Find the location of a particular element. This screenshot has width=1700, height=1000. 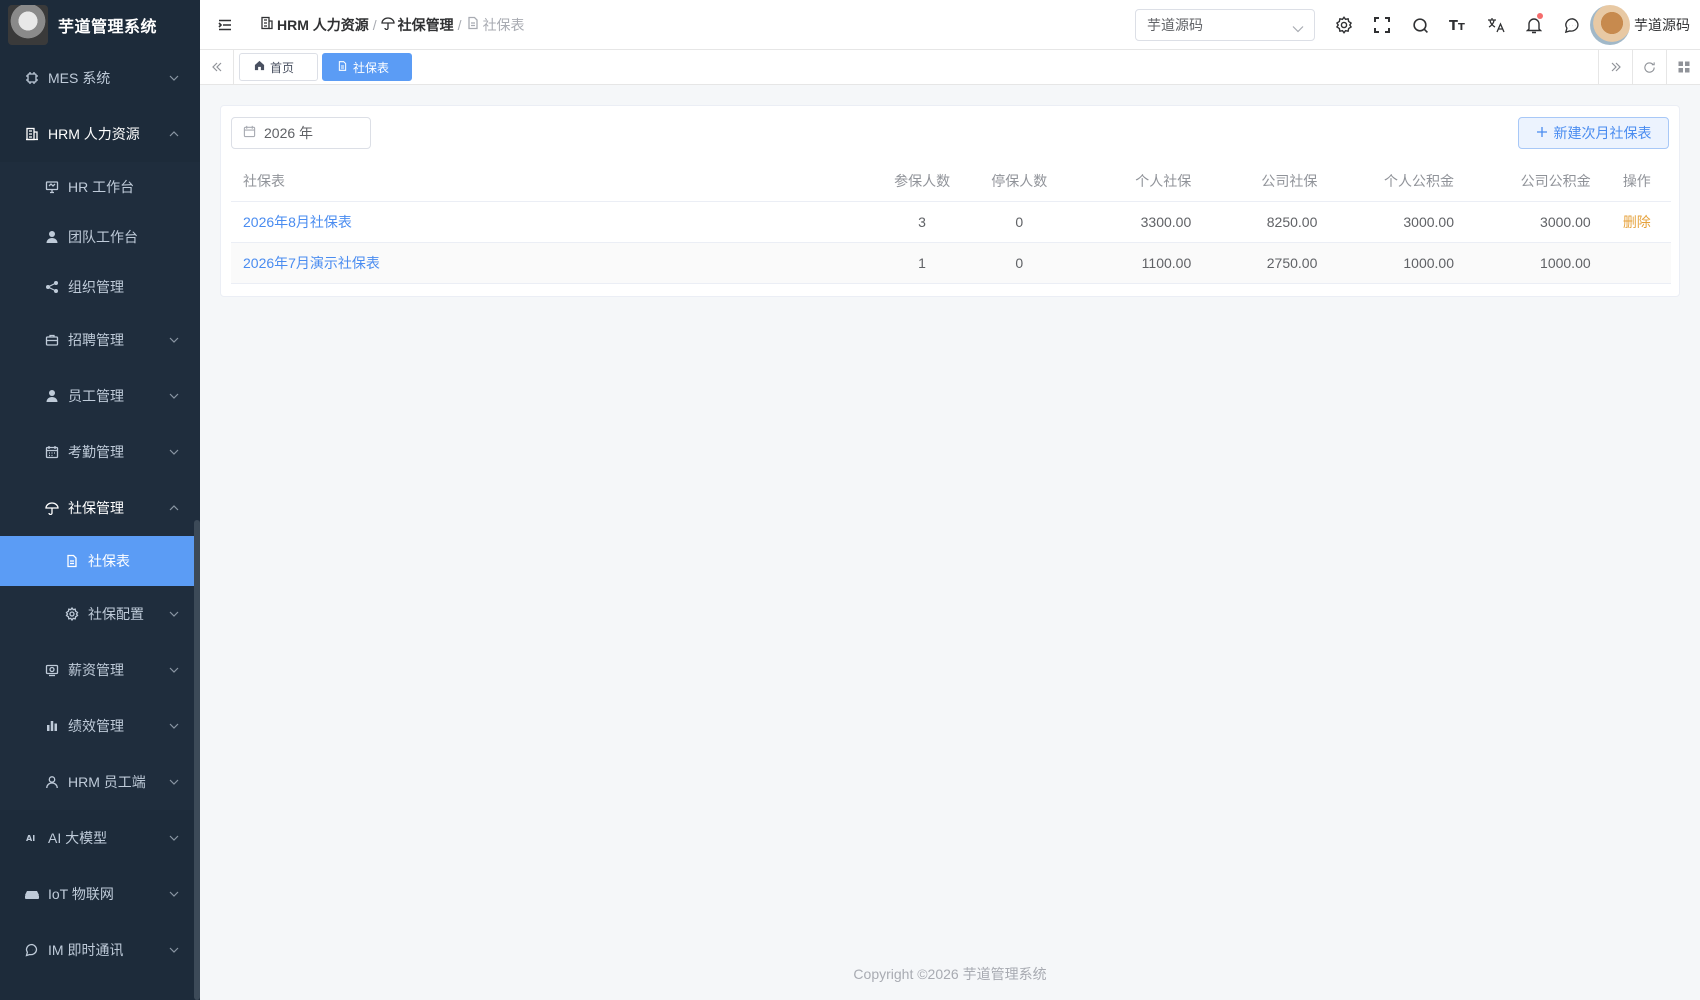

breadcrumb-item-hrm: HRM 人力资源 is located at coordinates (314, 25).